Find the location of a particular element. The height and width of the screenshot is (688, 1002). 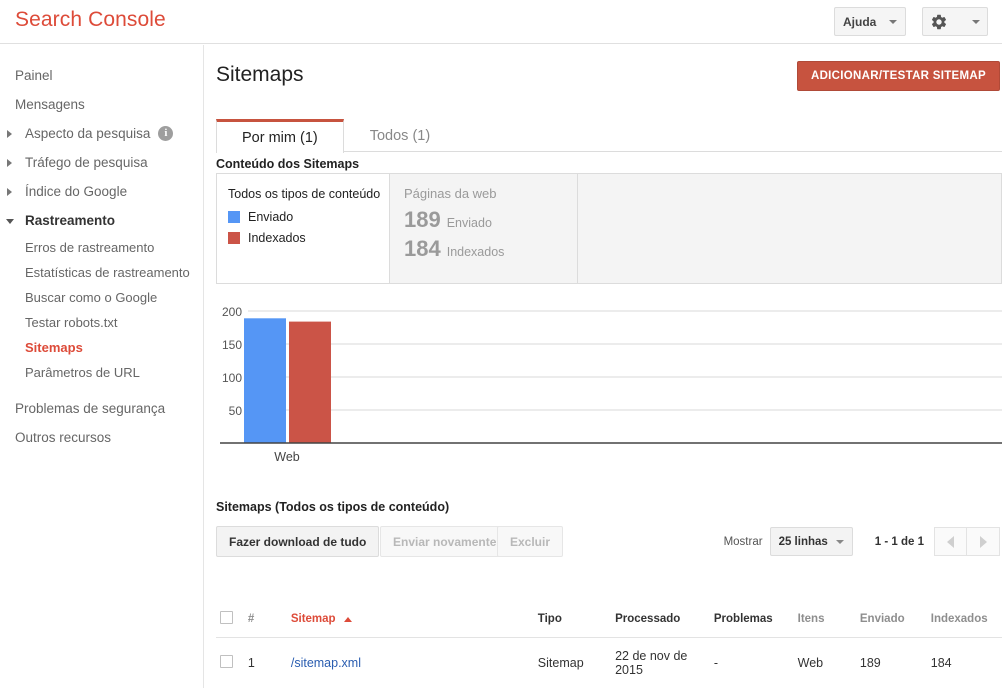

pager-prev-button is located at coordinates (950, 541).